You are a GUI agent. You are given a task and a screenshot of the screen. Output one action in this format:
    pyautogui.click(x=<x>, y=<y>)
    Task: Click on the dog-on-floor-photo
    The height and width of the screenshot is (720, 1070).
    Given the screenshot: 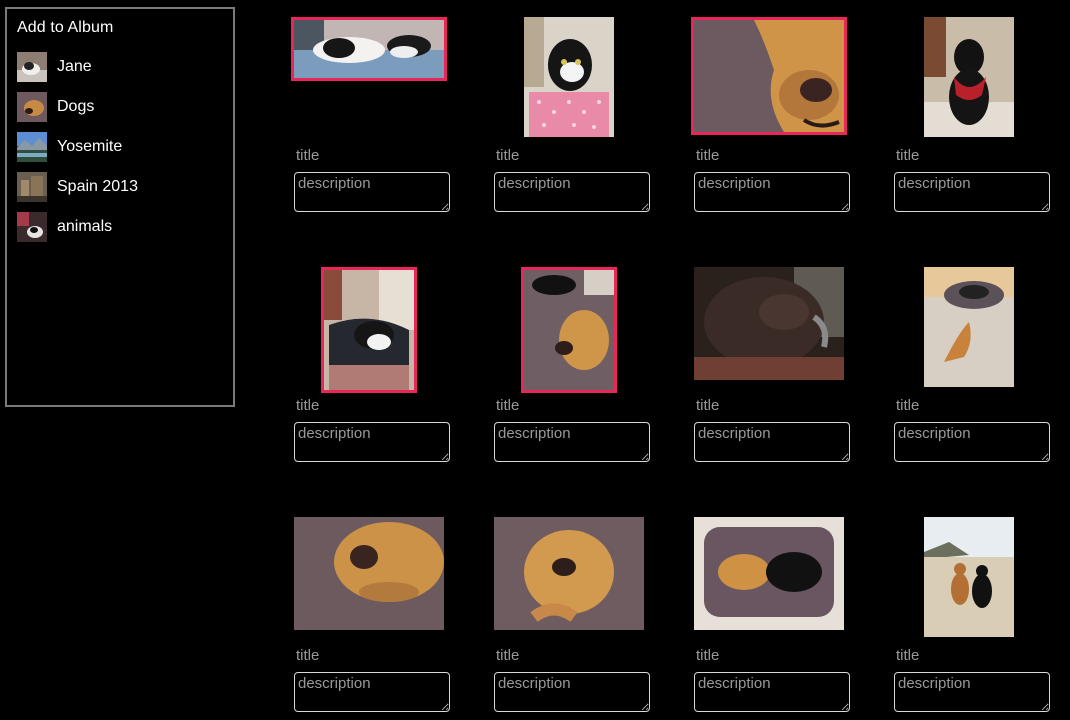 What is the action you would take?
    pyautogui.click(x=969, y=327)
    